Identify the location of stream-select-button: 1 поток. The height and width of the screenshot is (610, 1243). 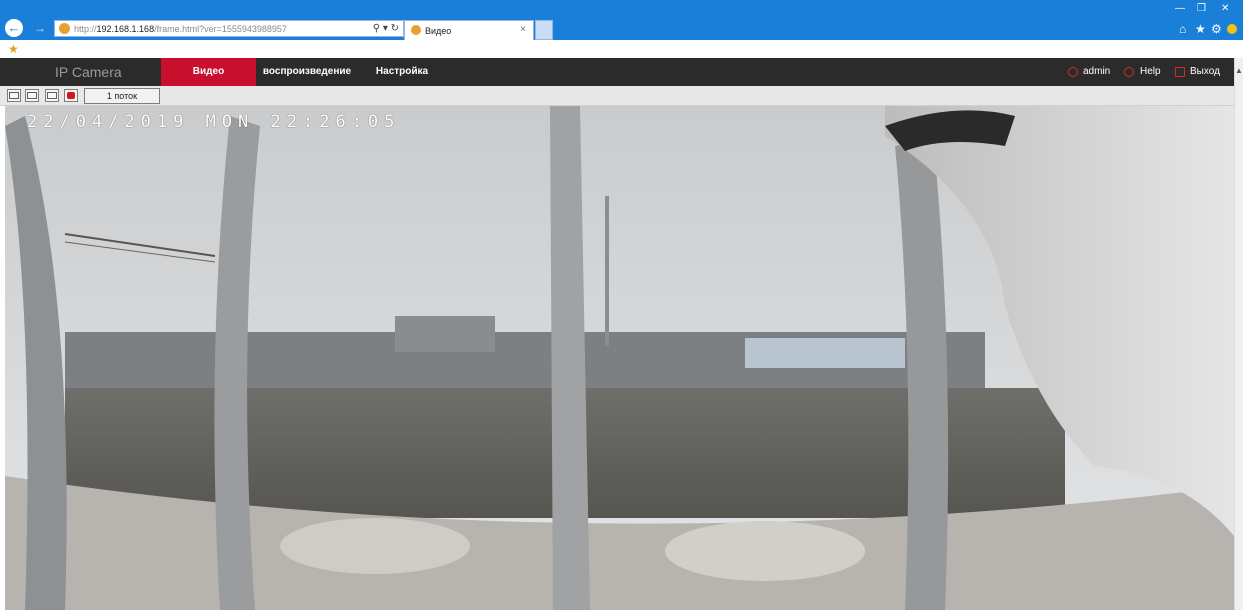
(122, 96).